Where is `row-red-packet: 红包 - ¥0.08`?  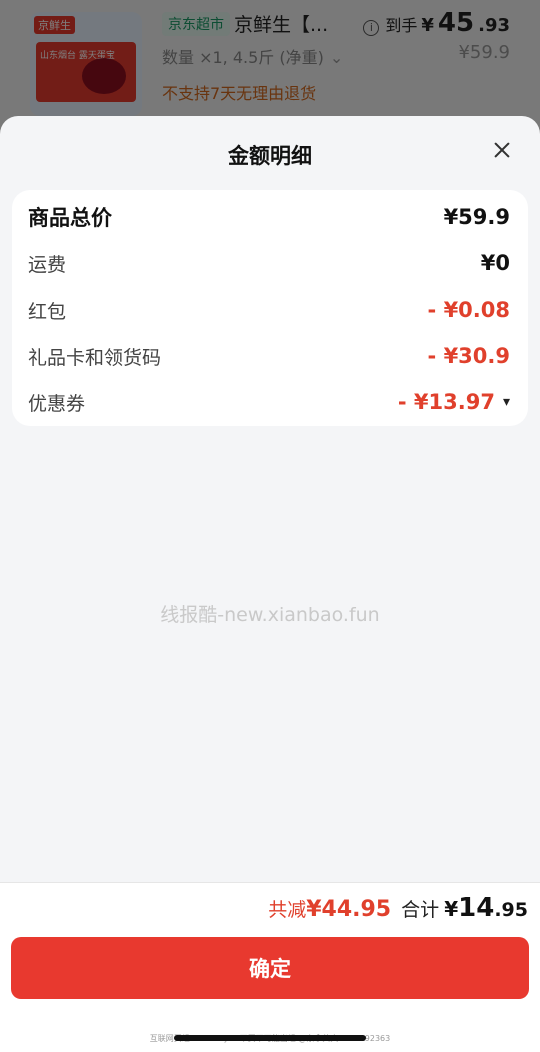
row-red-packet: 红包 - ¥0.08 is located at coordinates (269, 310).